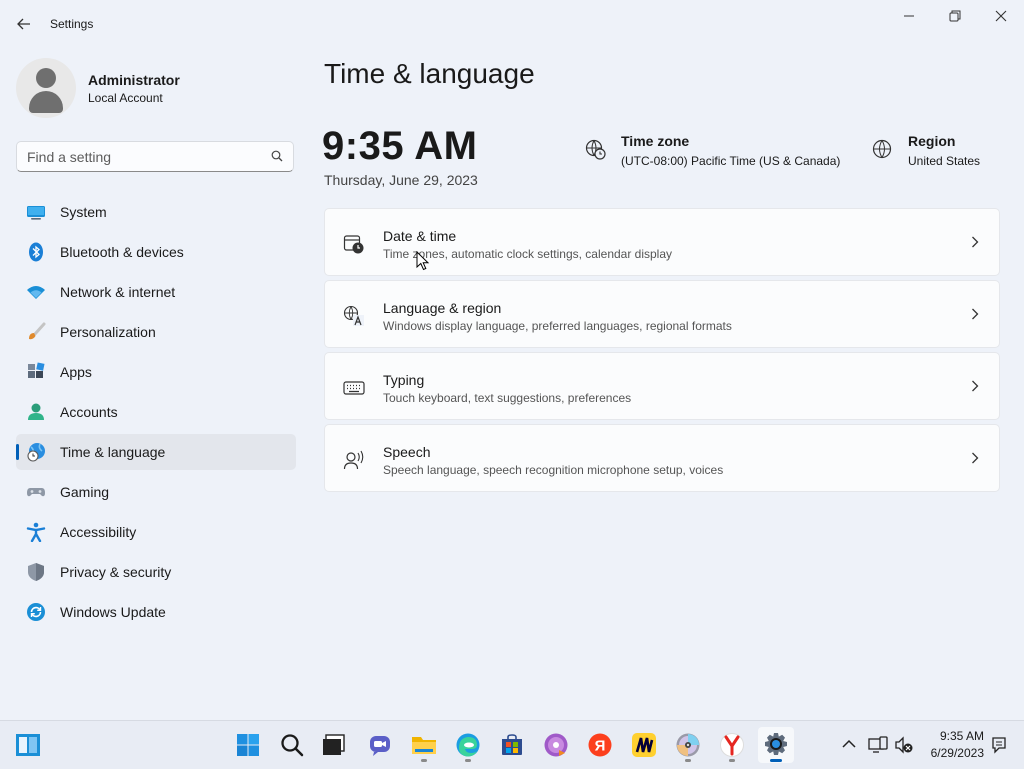  What do you see at coordinates (118, 292) in the screenshot?
I see `sidebar-item-label: Network & internet` at bounding box center [118, 292].